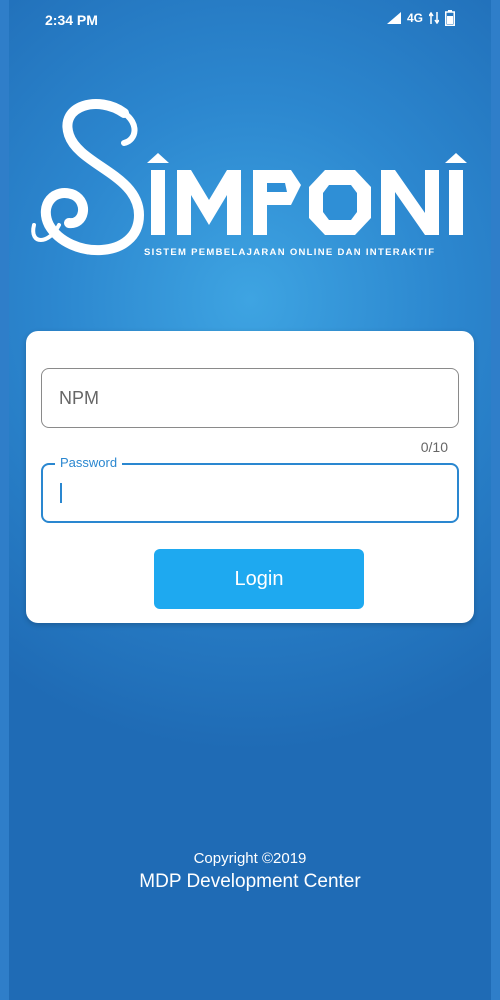  I want to click on status-time: 2:34 PM, so click(71, 20).